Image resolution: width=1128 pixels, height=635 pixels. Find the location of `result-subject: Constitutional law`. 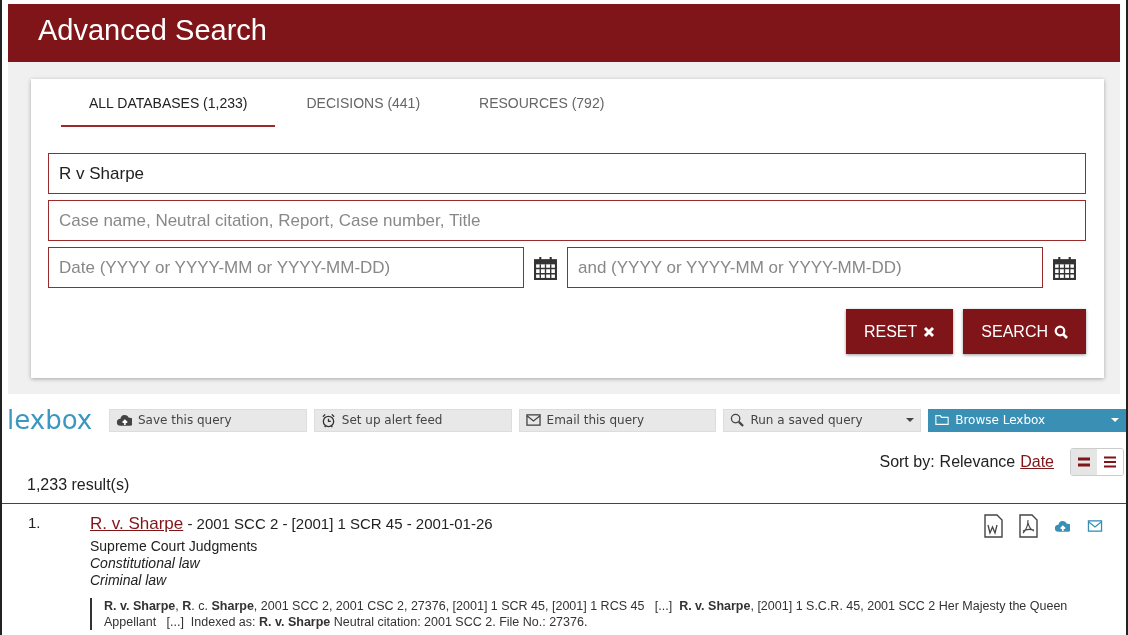

result-subject: Constitutional law is located at coordinates (145, 563).